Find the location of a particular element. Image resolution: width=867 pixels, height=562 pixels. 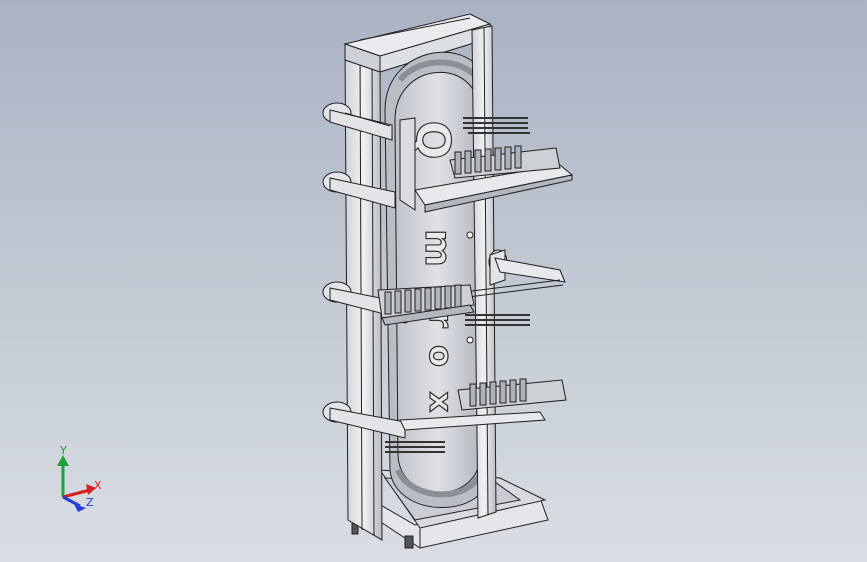

orientation-triad: Y X Z is located at coordinates (79, 478).